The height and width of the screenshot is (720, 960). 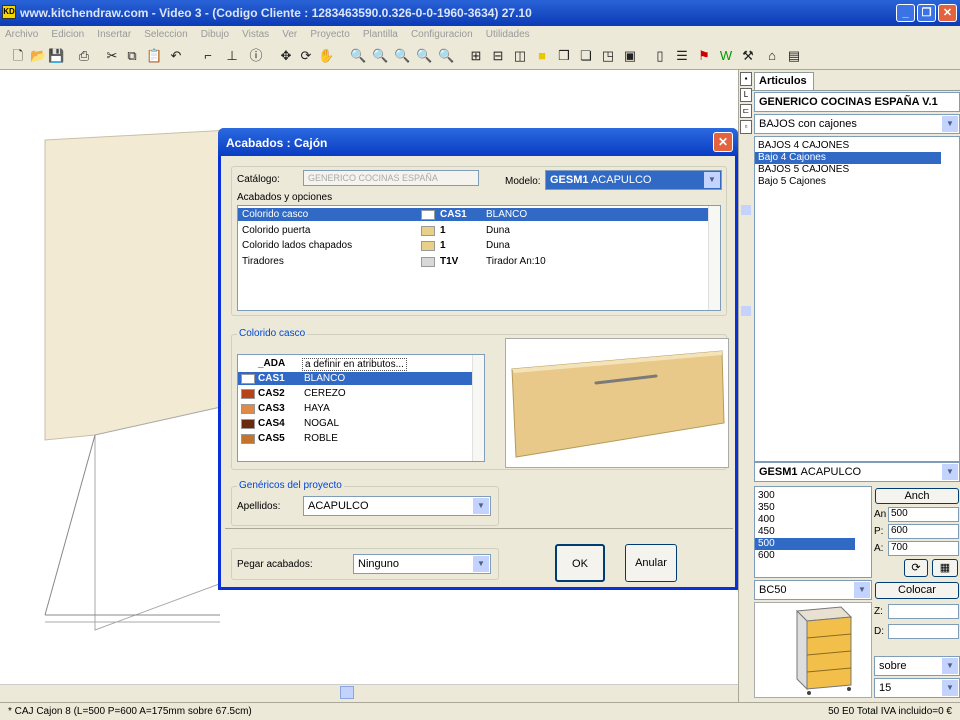 What do you see at coordinates (21, 34) in the screenshot?
I see `menu-archivo: Archivo` at bounding box center [21, 34].